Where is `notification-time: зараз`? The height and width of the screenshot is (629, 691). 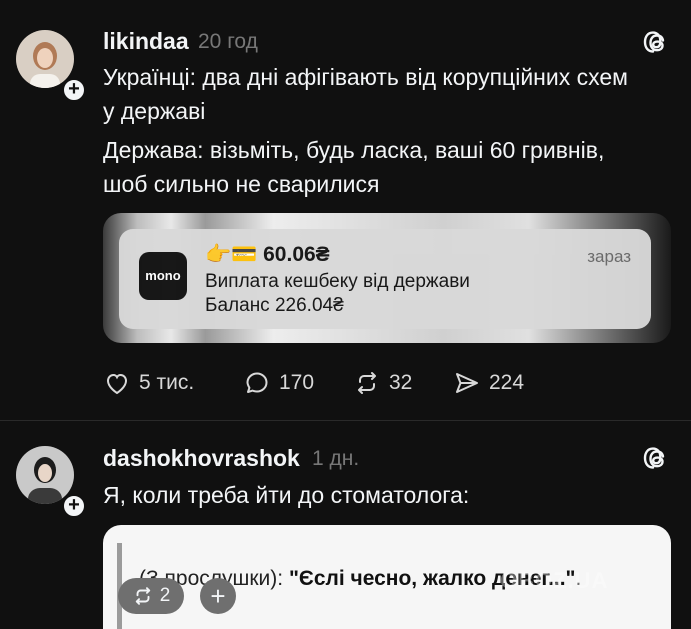
notification-time: зараз is located at coordinates (609, 256).